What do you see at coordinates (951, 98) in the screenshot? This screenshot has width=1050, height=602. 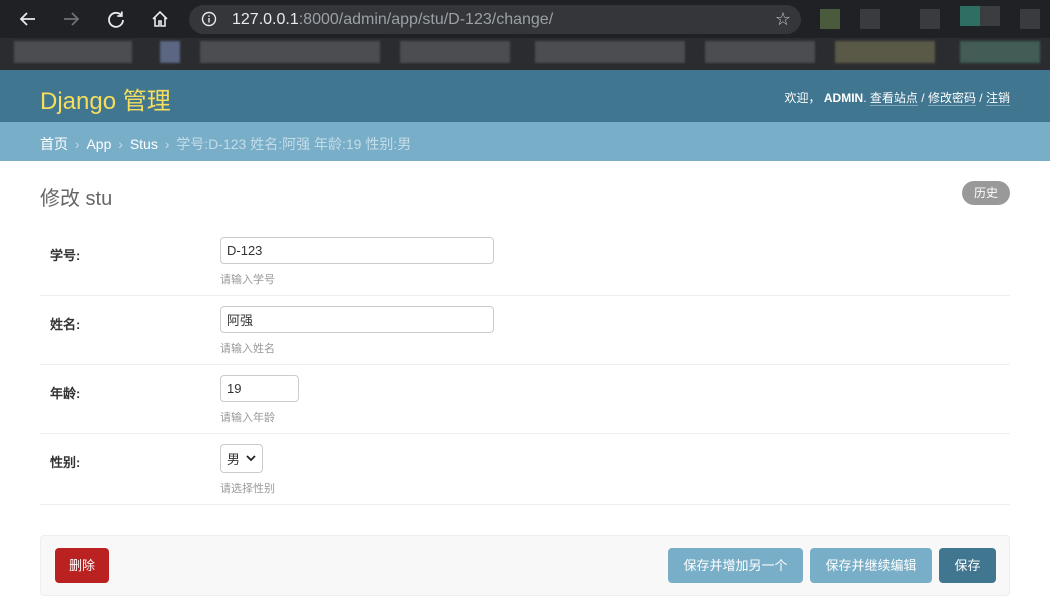 I see `change-password-link: 修改密码` at bounding box center [951, 98].